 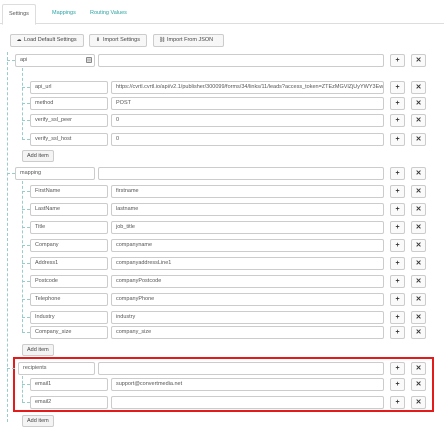 What do you see at coordinates (247, 402) in the screenshot?
I see `row-value` at bounding box center [247, 402].